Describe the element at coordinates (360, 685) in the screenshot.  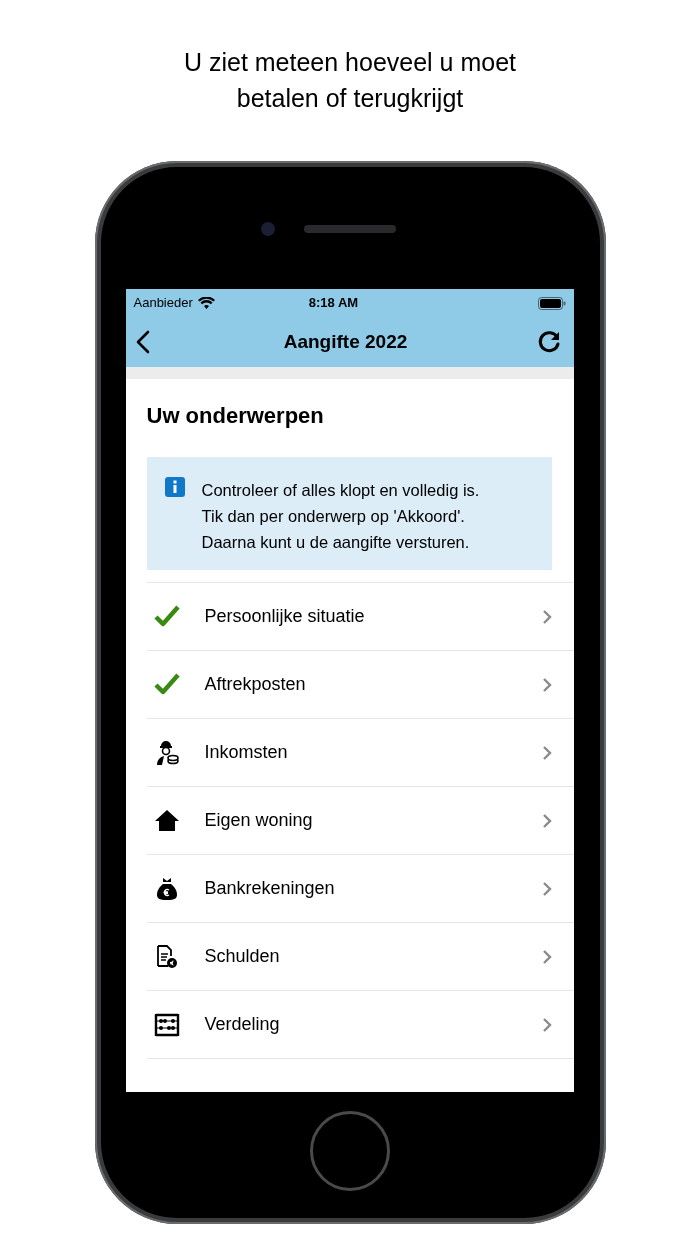
I see `topic-row: Aftrekposten` at that location.